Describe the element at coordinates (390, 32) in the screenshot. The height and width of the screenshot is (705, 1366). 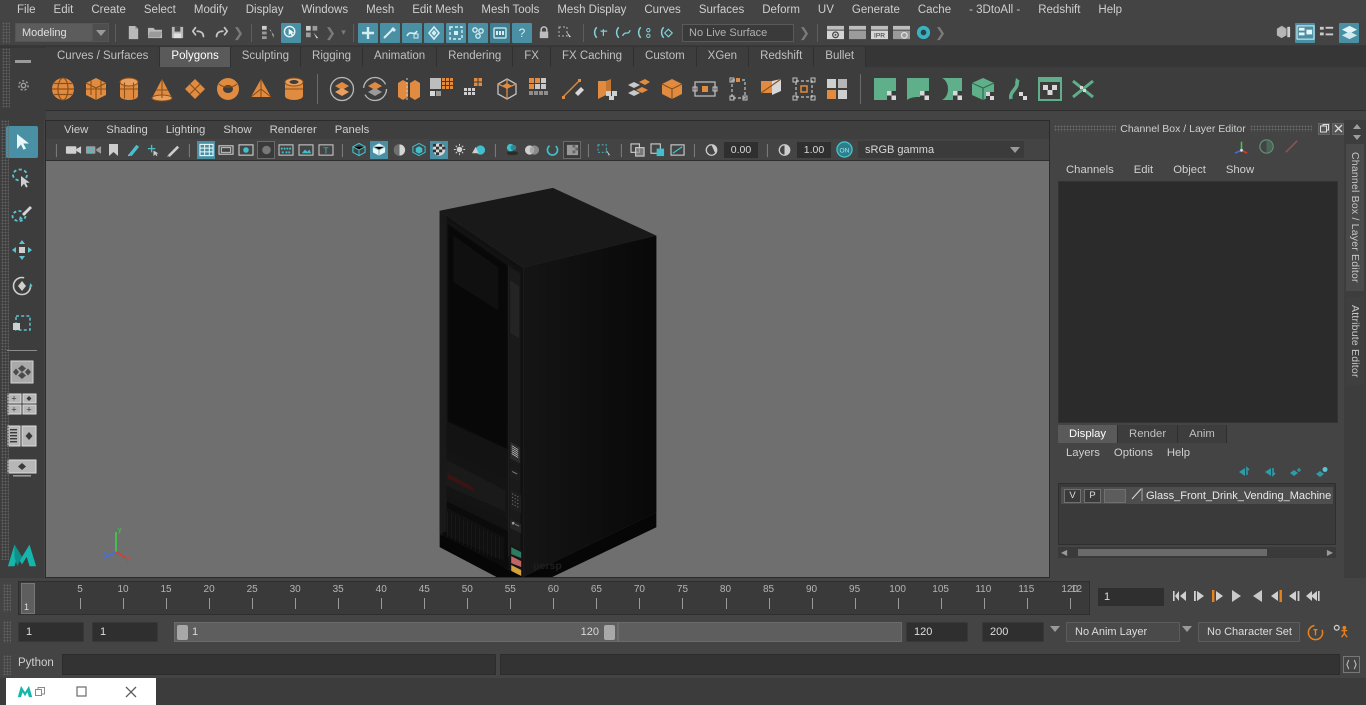
I see `snap-curve-icon` at that location.